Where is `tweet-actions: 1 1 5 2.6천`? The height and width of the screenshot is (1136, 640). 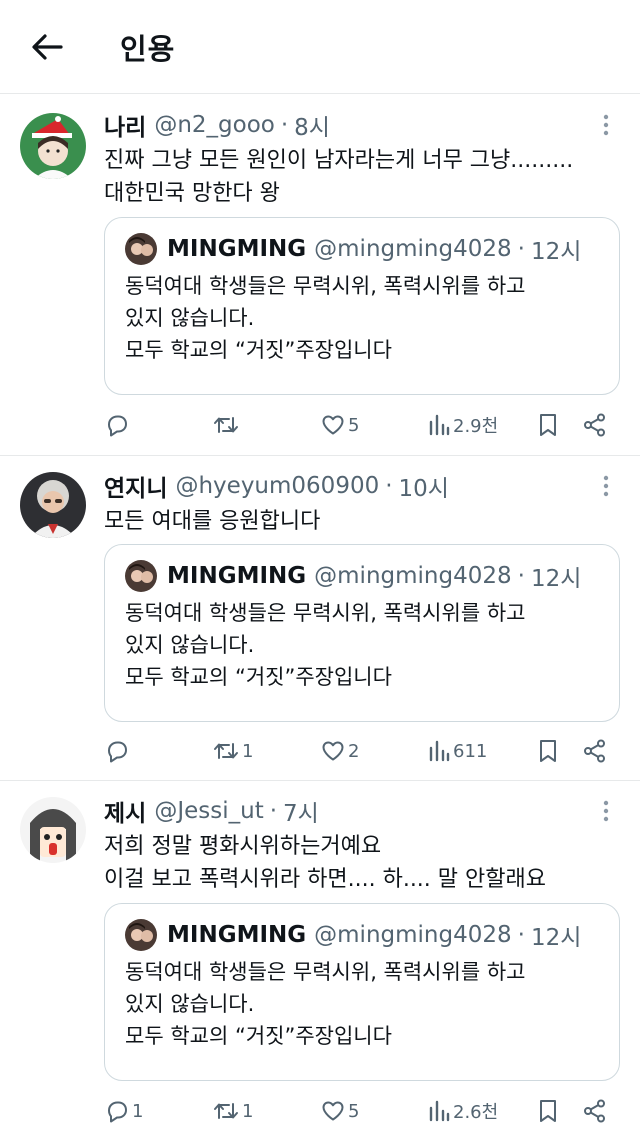 tweet-actions: 1 1 5 2.6천 is located at coordinates (362, 1111).